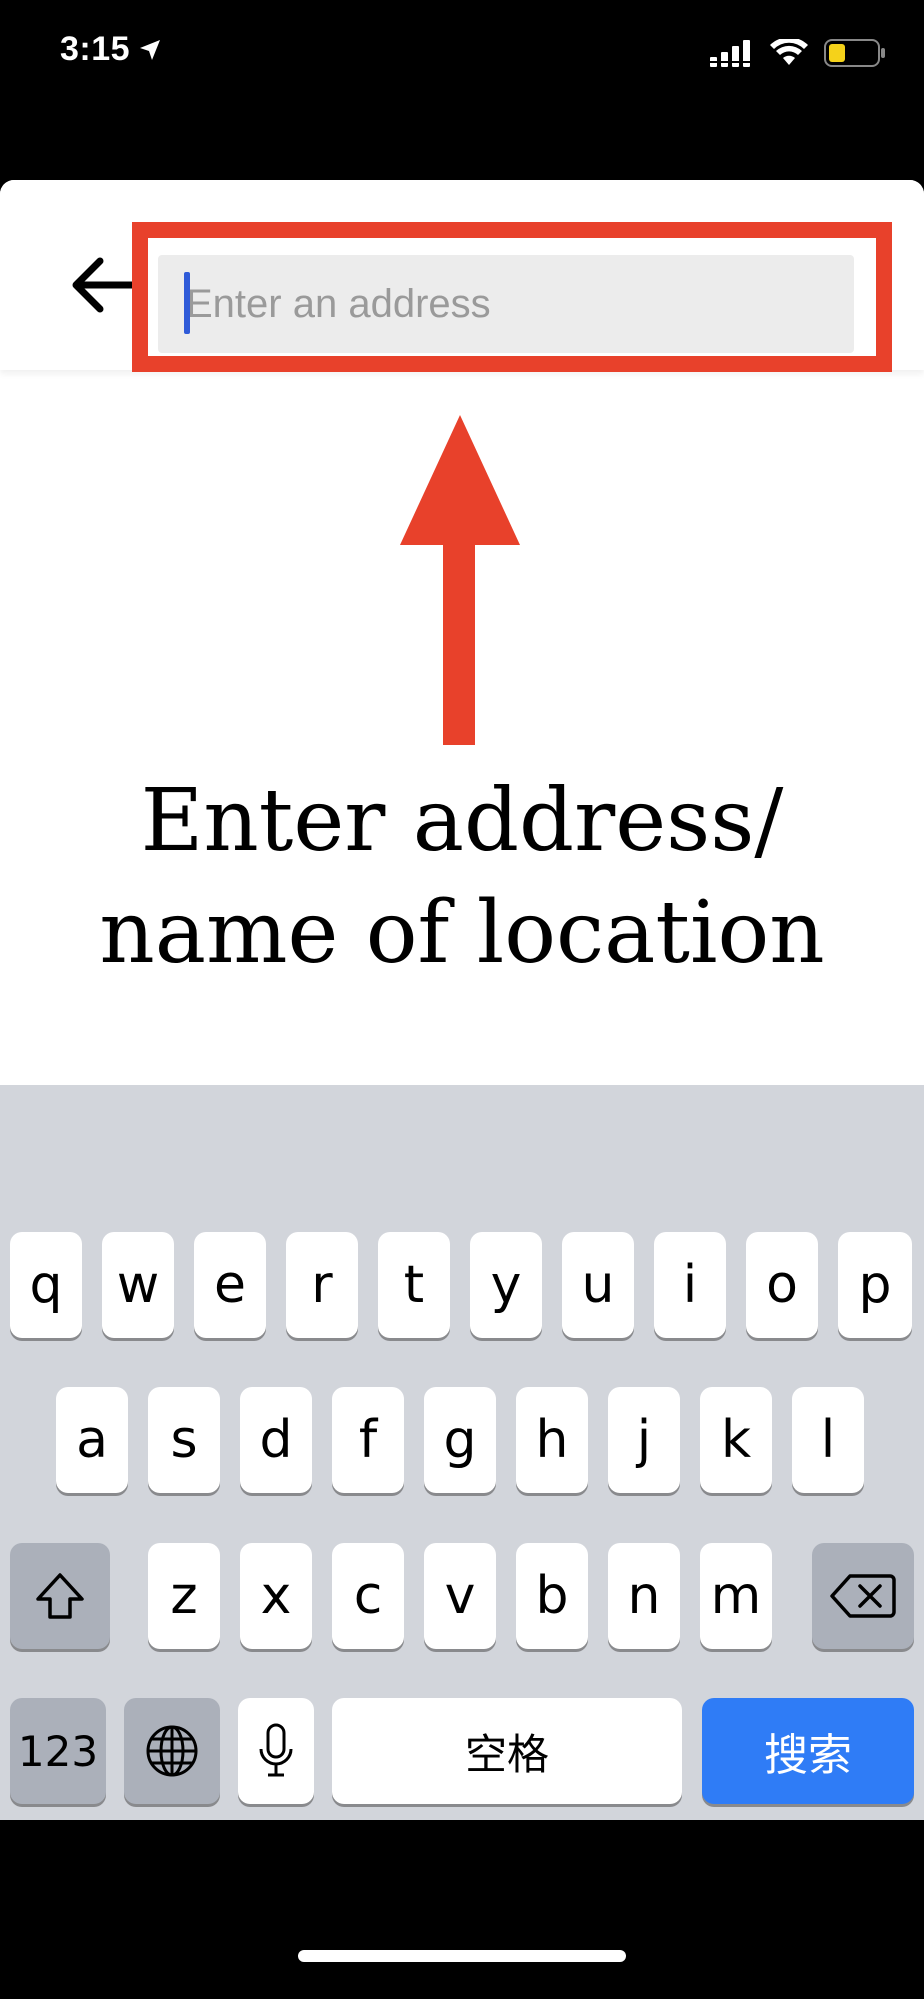 This screenshot has width=924, height=1999. Describe the element at coordinates (150, 49) in the screenshot. I see `location-arrow-icon` at that location.